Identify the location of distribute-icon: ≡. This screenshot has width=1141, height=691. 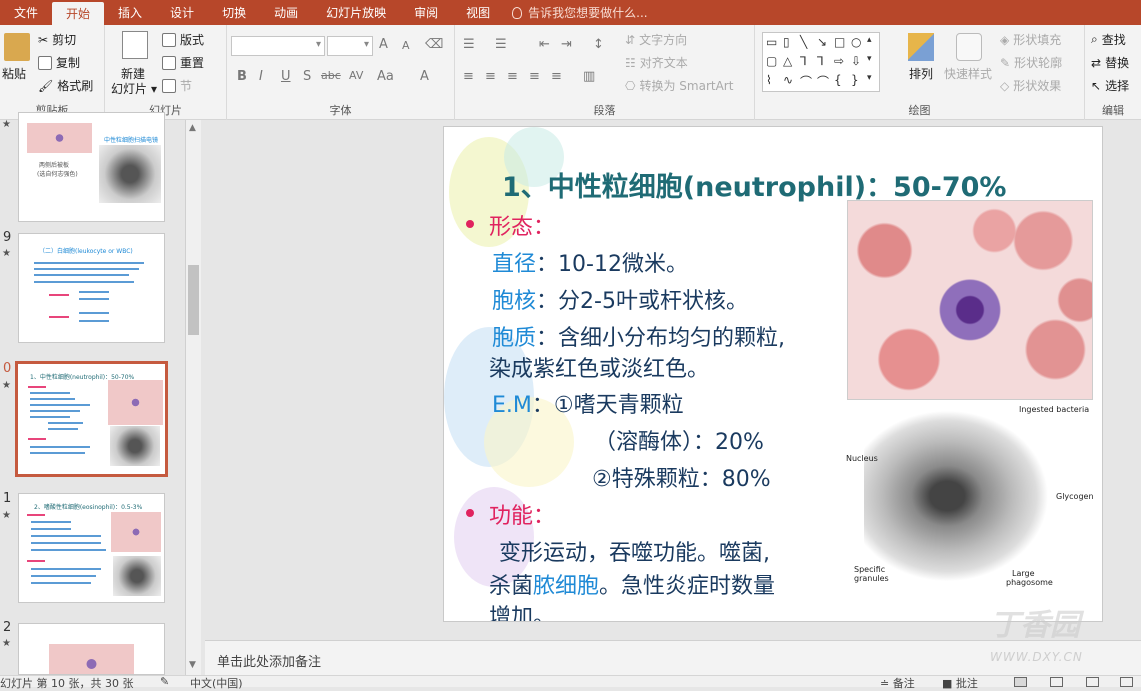
(556, 76).